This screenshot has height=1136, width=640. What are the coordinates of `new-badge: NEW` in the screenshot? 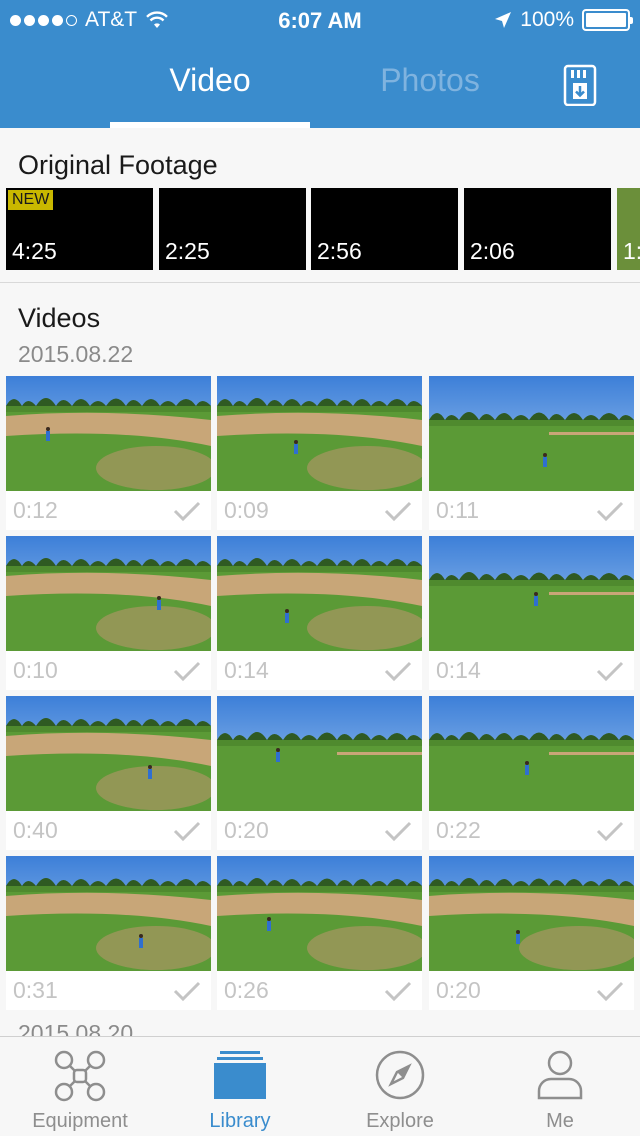 It's located at (31, 200).